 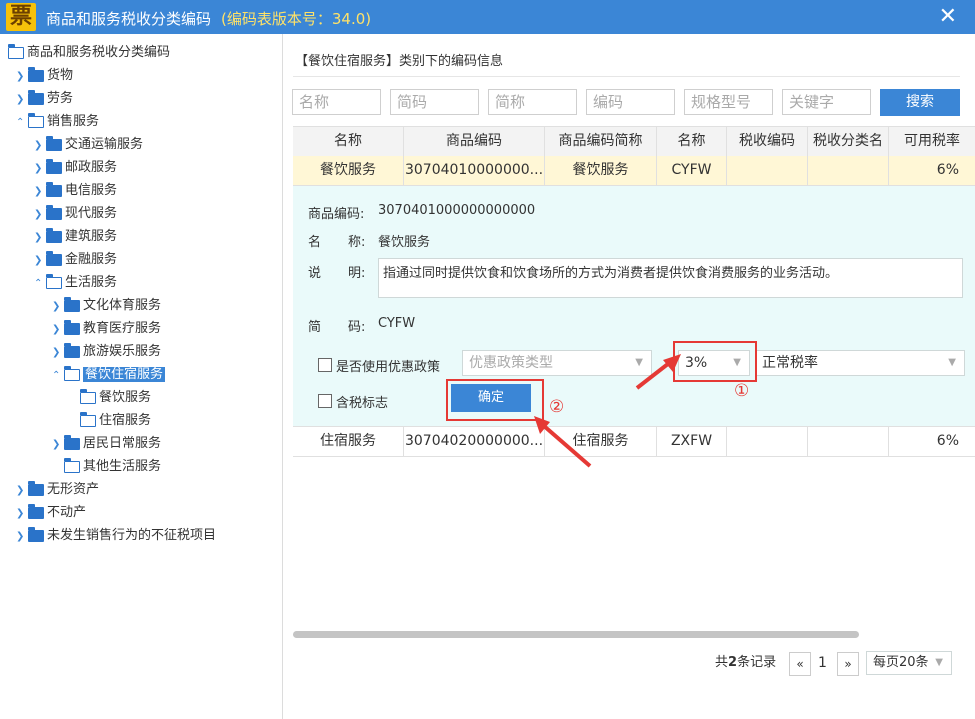 What do you see at coordinates (122, 328) in the screenshot?
I see `tree-label: 教育医疗服务` at bounding box center [122, 328].